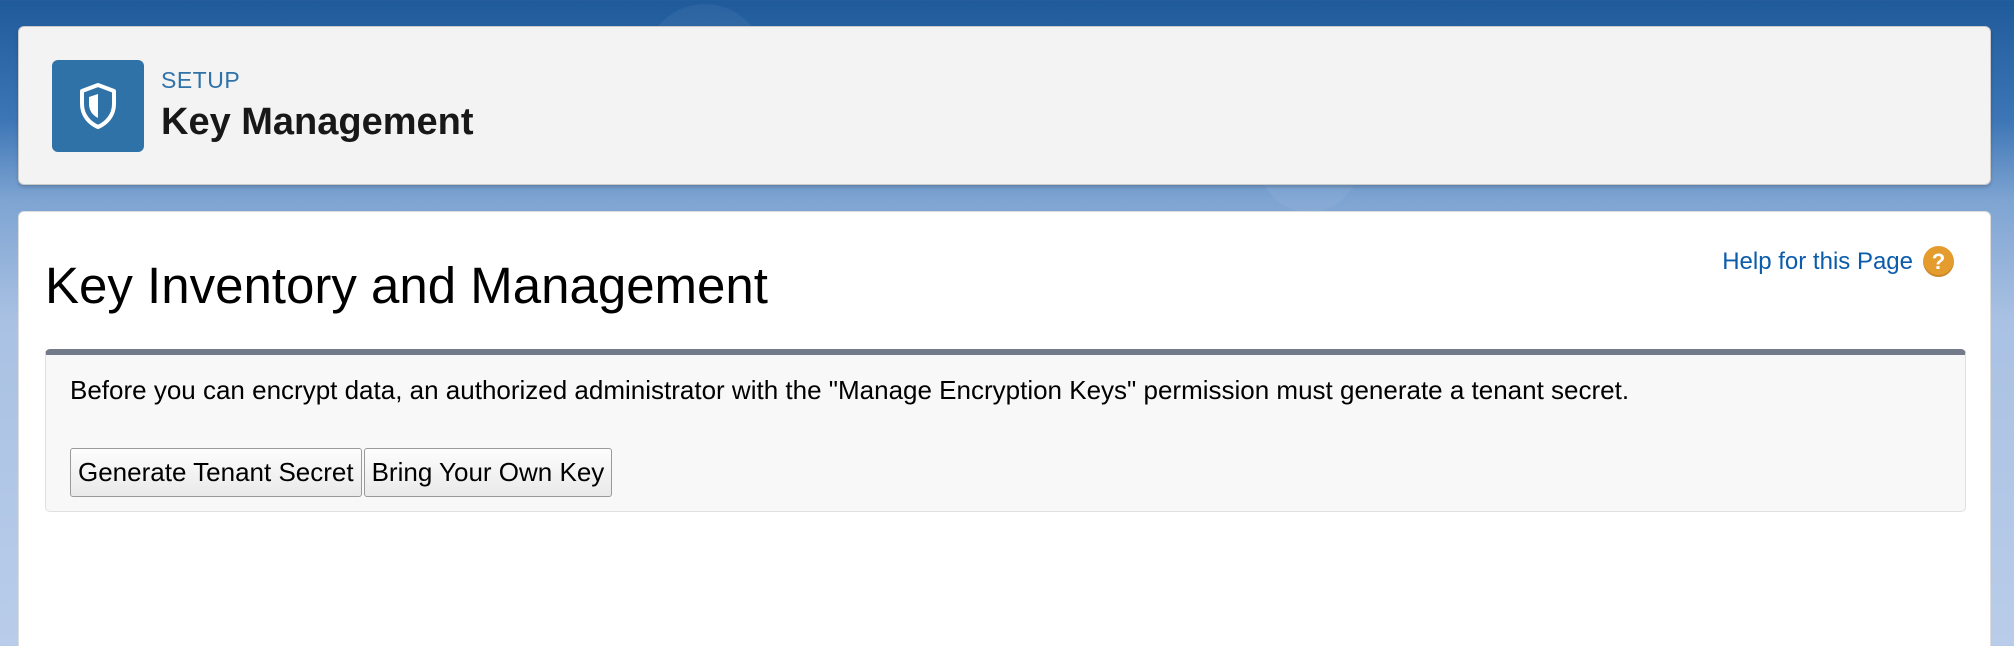 This screenshot has height=646, width=2014. I want to click on shield-icon, so click(98, 106).